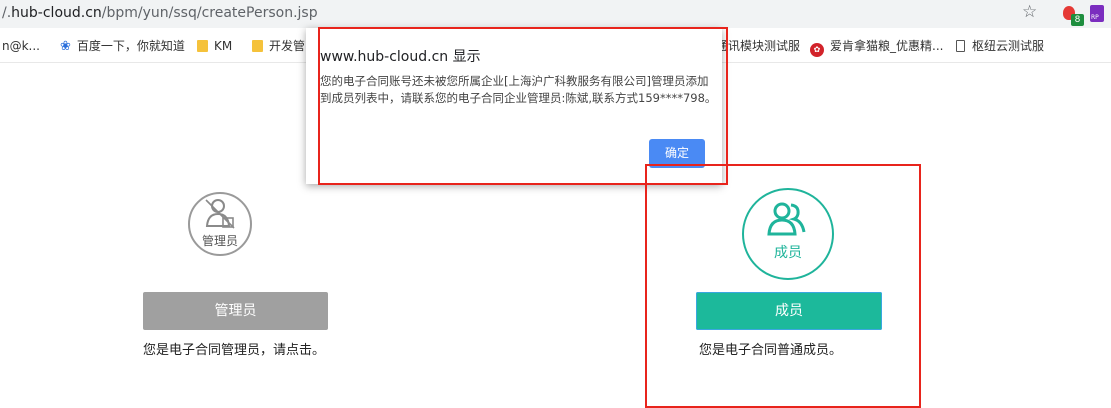 Image resolution: width=1111 pixels, height=408 pixels. I want to click on paw-icon: ❀, so click(65, 46).